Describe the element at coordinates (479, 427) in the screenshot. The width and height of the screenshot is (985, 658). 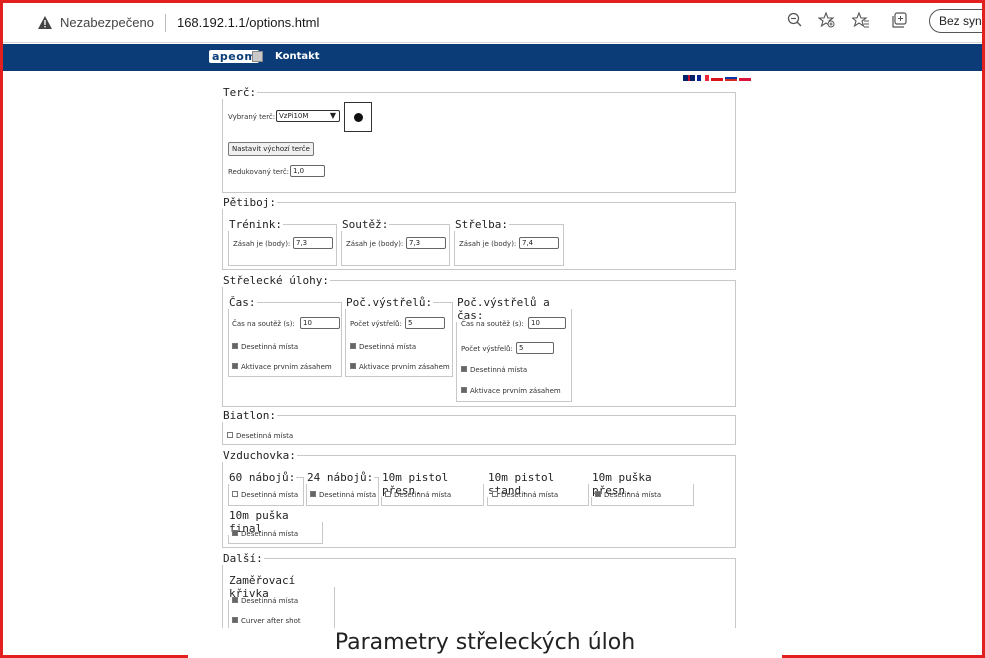
I see `biathlon-section: Biatlon:` at that location.